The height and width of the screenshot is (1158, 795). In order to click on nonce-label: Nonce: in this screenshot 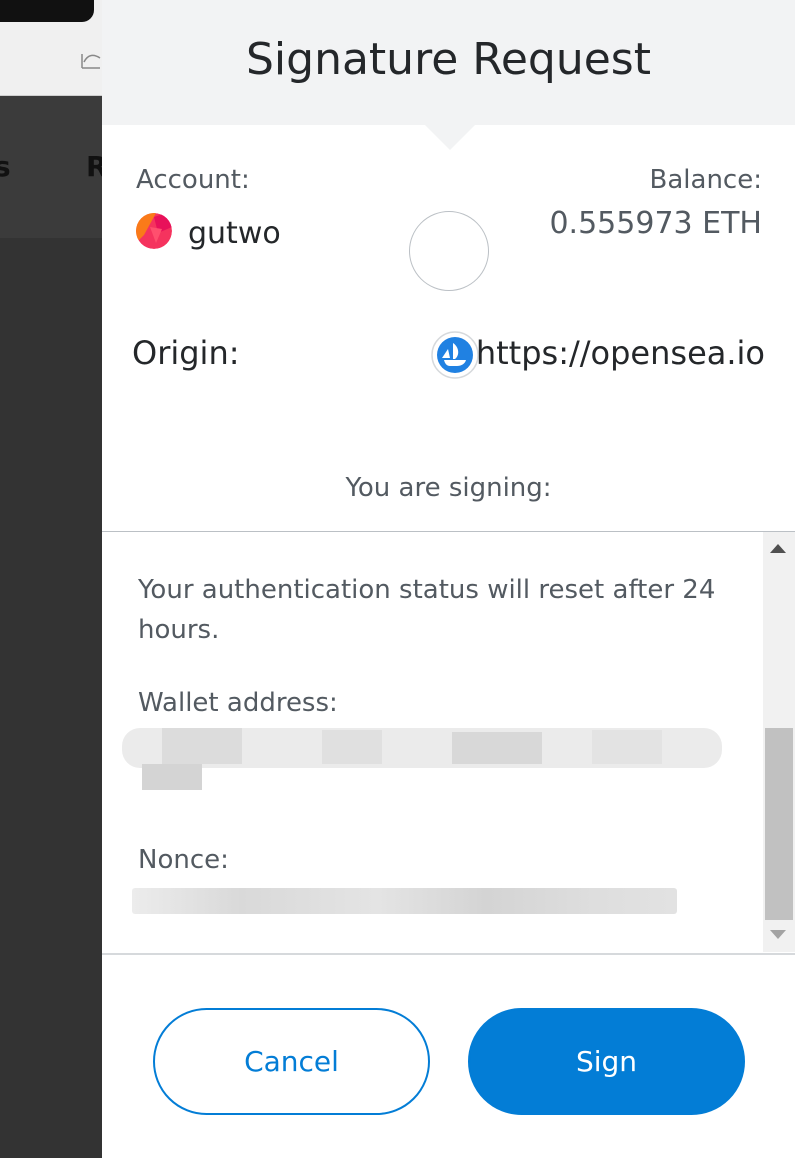, I will do `click(183, 860)`.